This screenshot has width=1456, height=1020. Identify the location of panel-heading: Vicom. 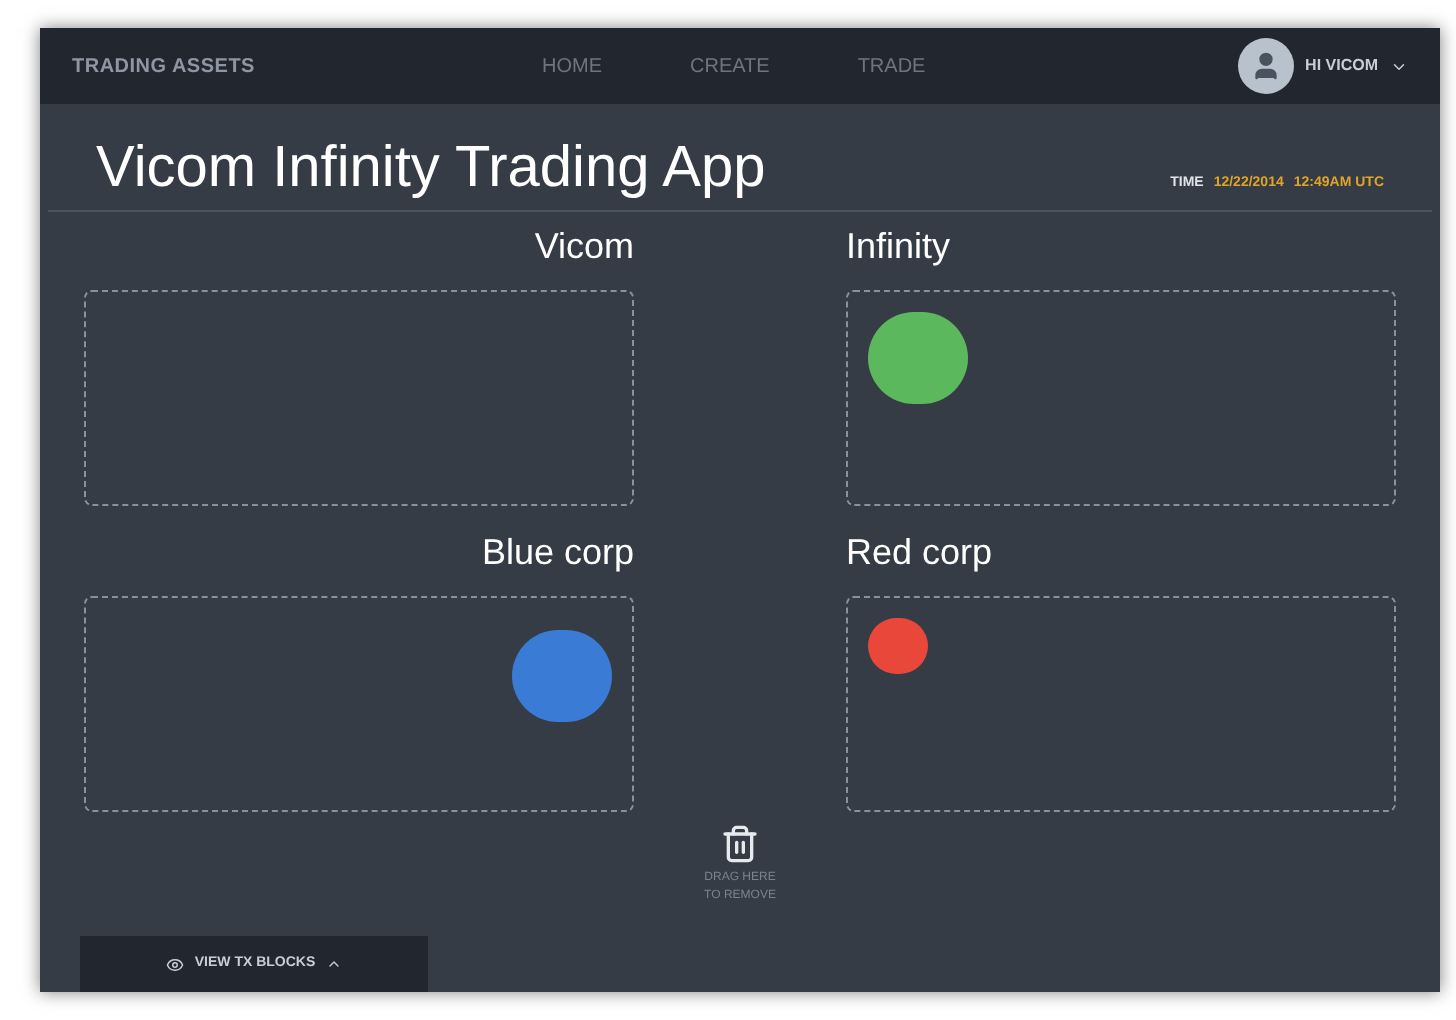
(584, 247).